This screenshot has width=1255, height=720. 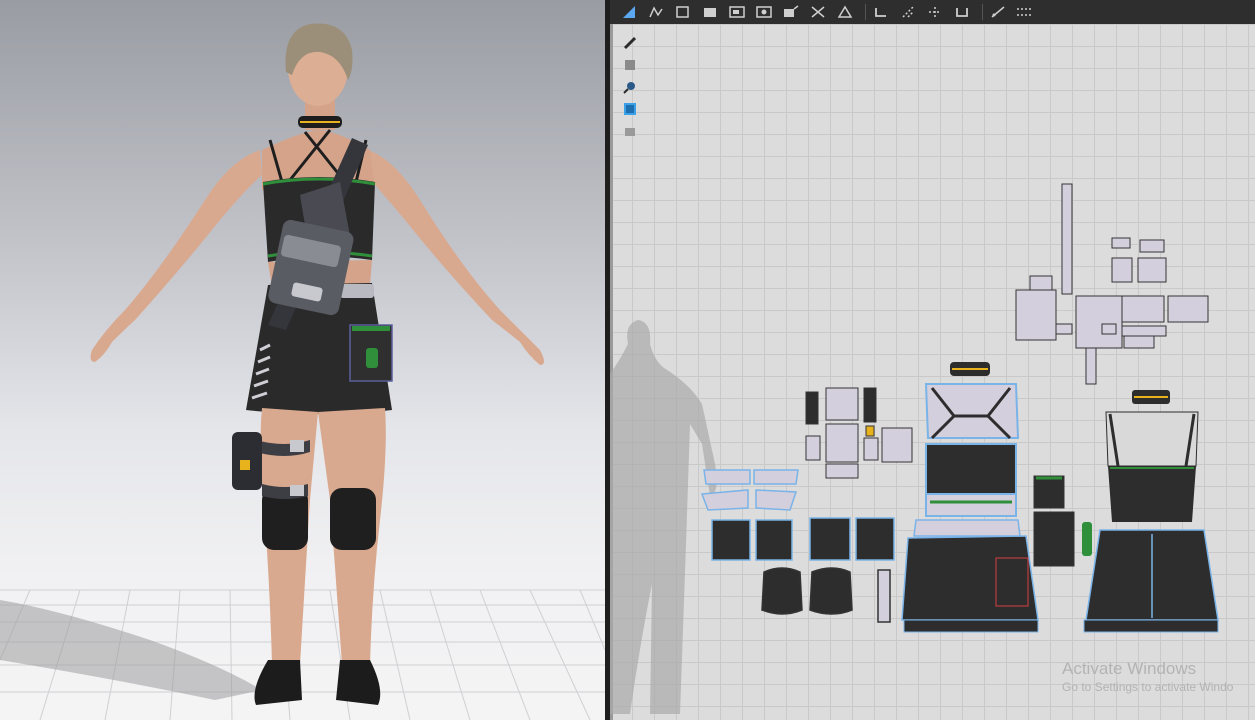 What do you see at coordinates (353, 519) in the screenshot?
I see `right-knee-pad` at bounding box center [353, 519].